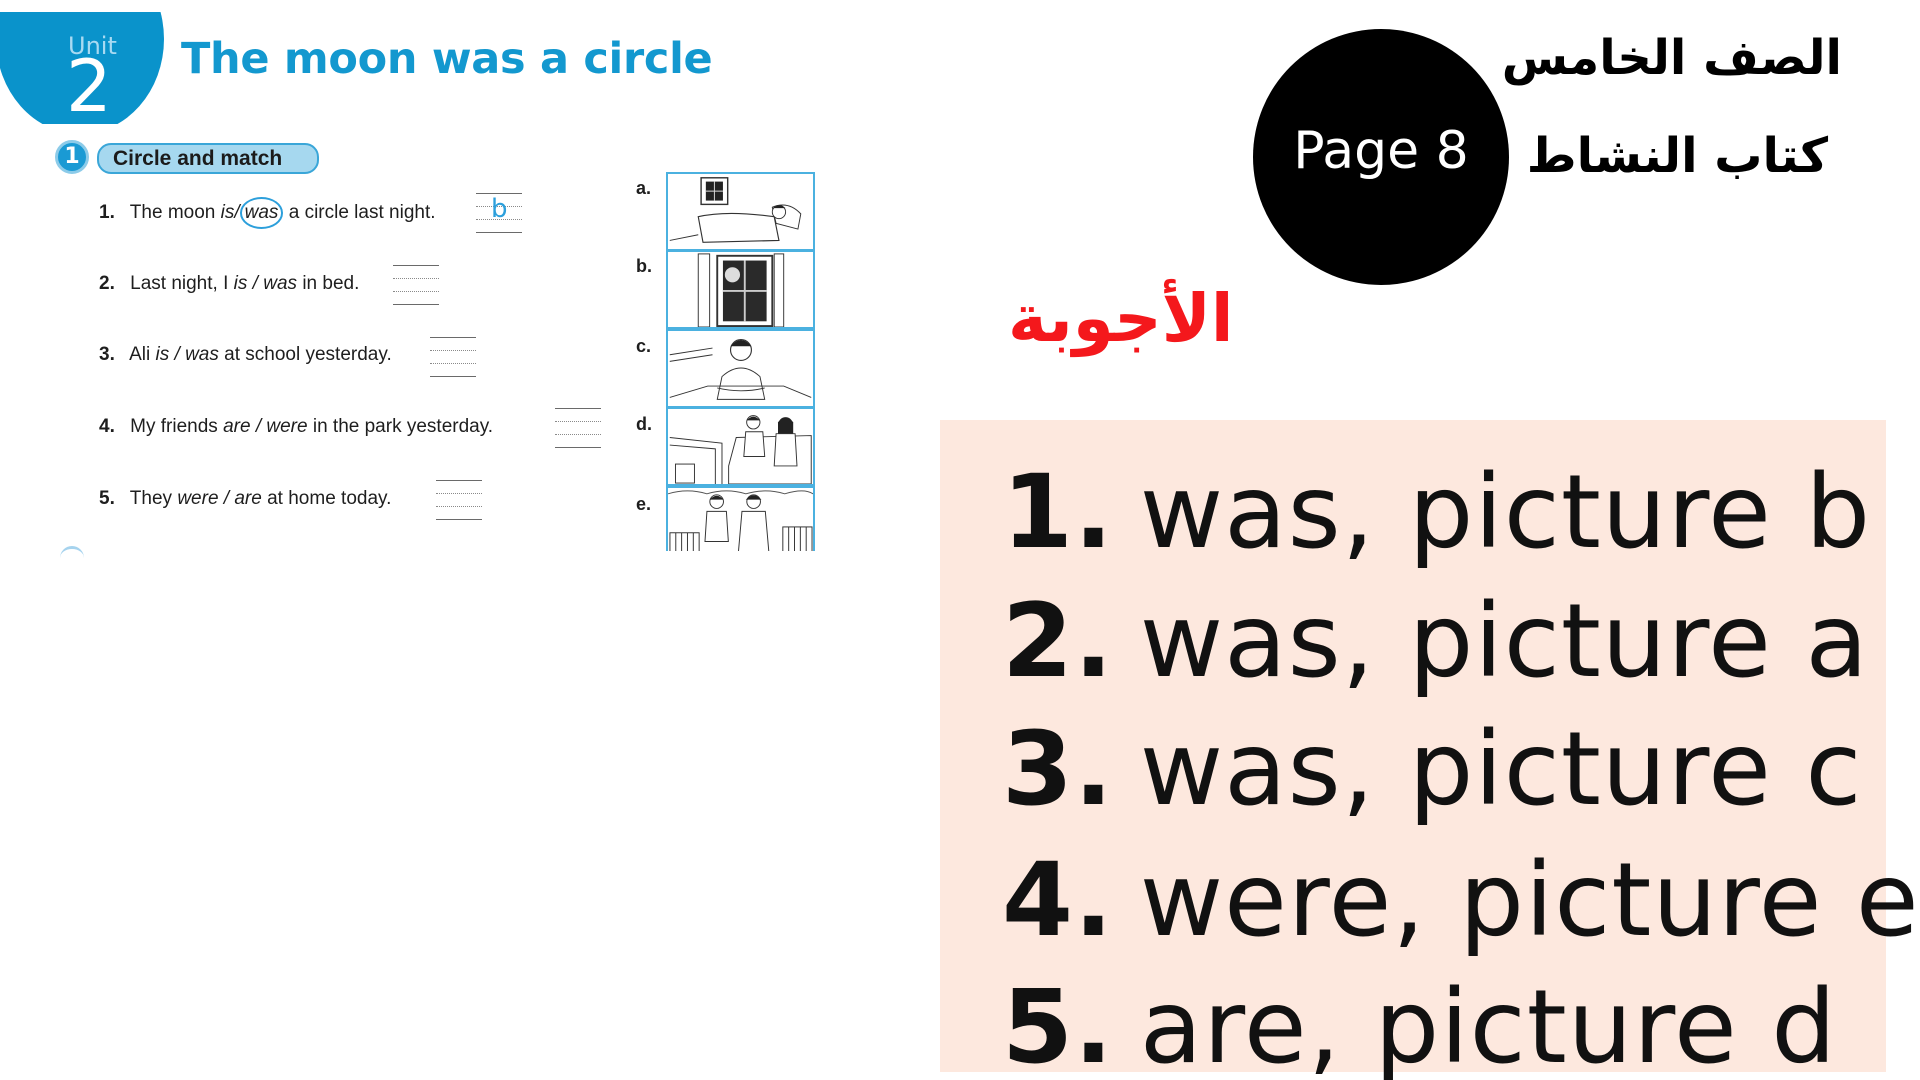 This screenshot has width=1920, height=1080. I want to click on question-text-after: a circle last night., so click(362, 212).